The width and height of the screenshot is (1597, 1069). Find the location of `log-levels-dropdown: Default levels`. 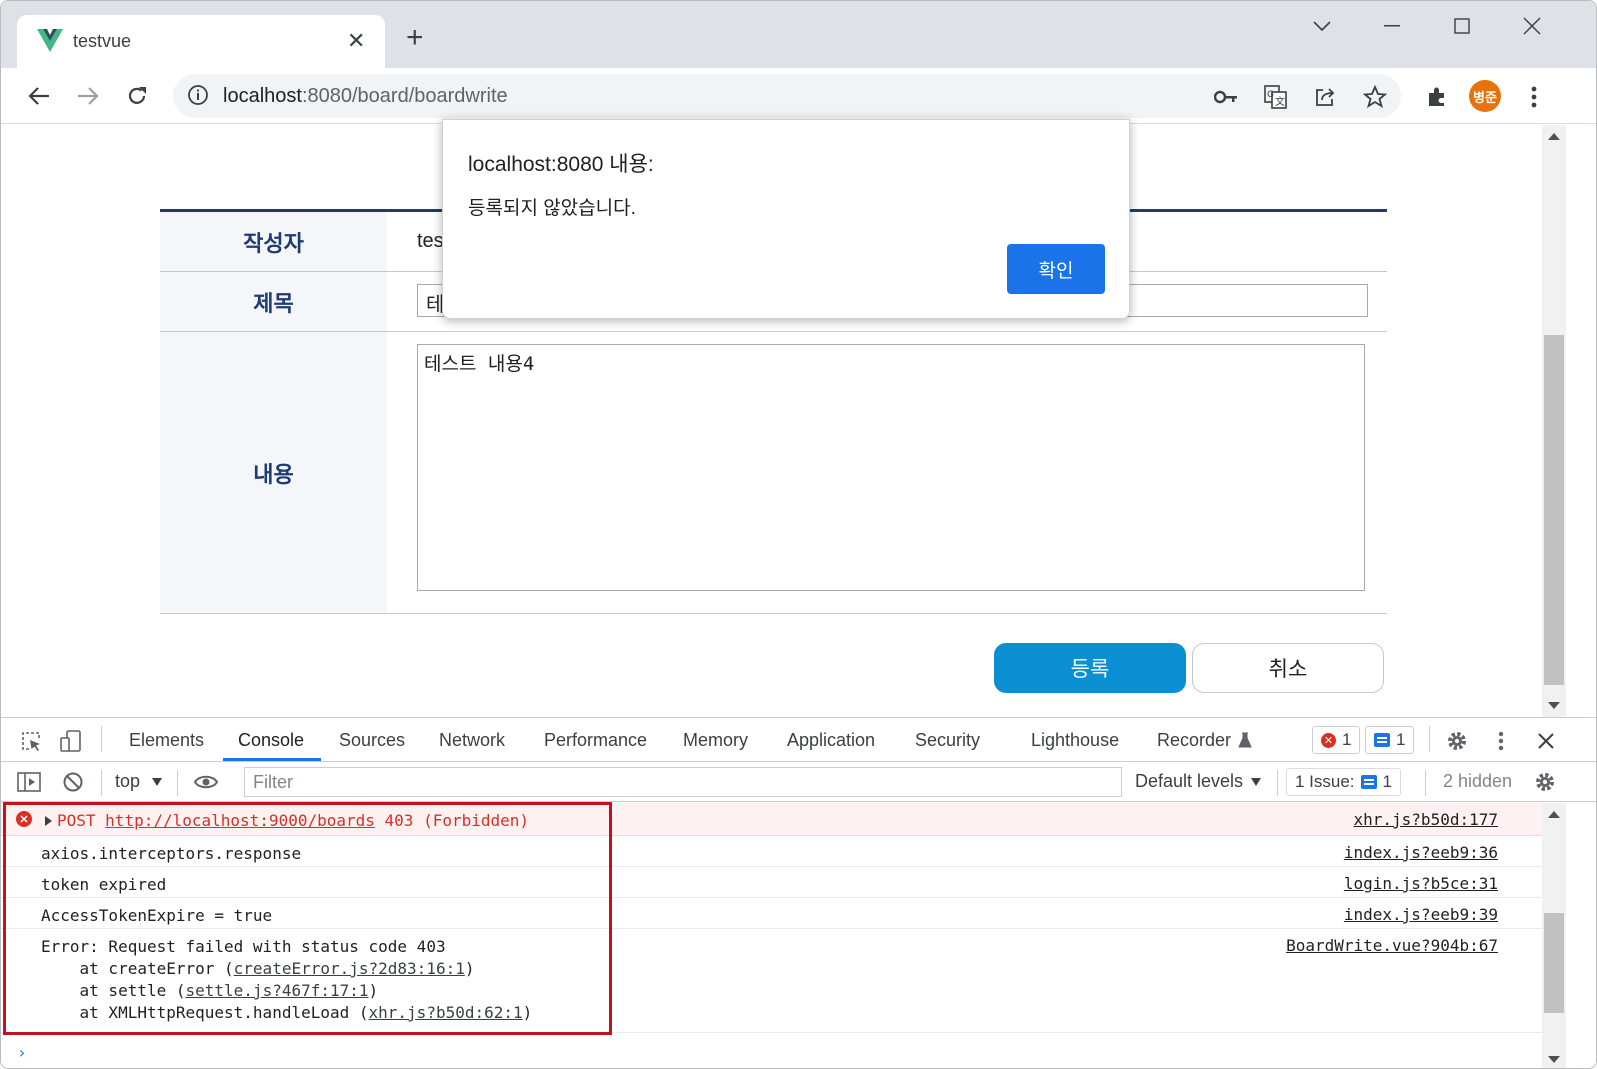

log-levels-dropdown: Default levels is located at coordinates (1189, 781).